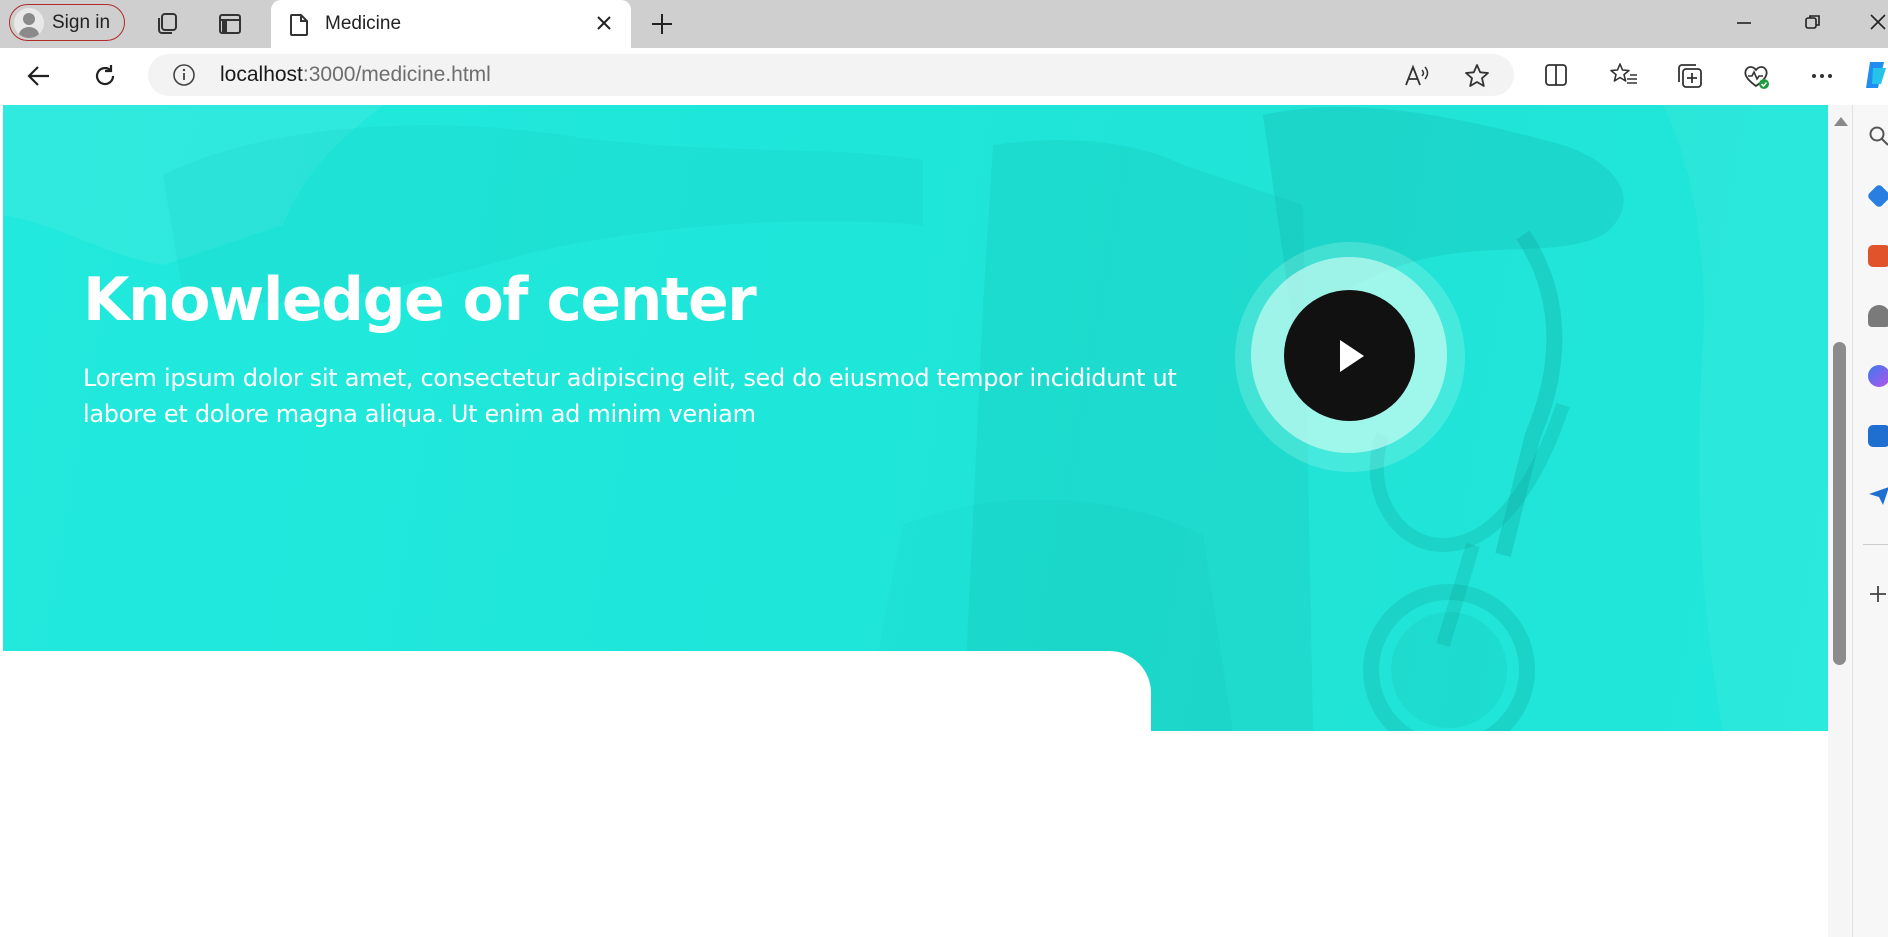 Image resolution: width=1888 pixels, height=937 pixels. What do you see at coordinates (1744, 22) in the screenshot?
I see `minimize-icon` at bounding box center [1744, 22].